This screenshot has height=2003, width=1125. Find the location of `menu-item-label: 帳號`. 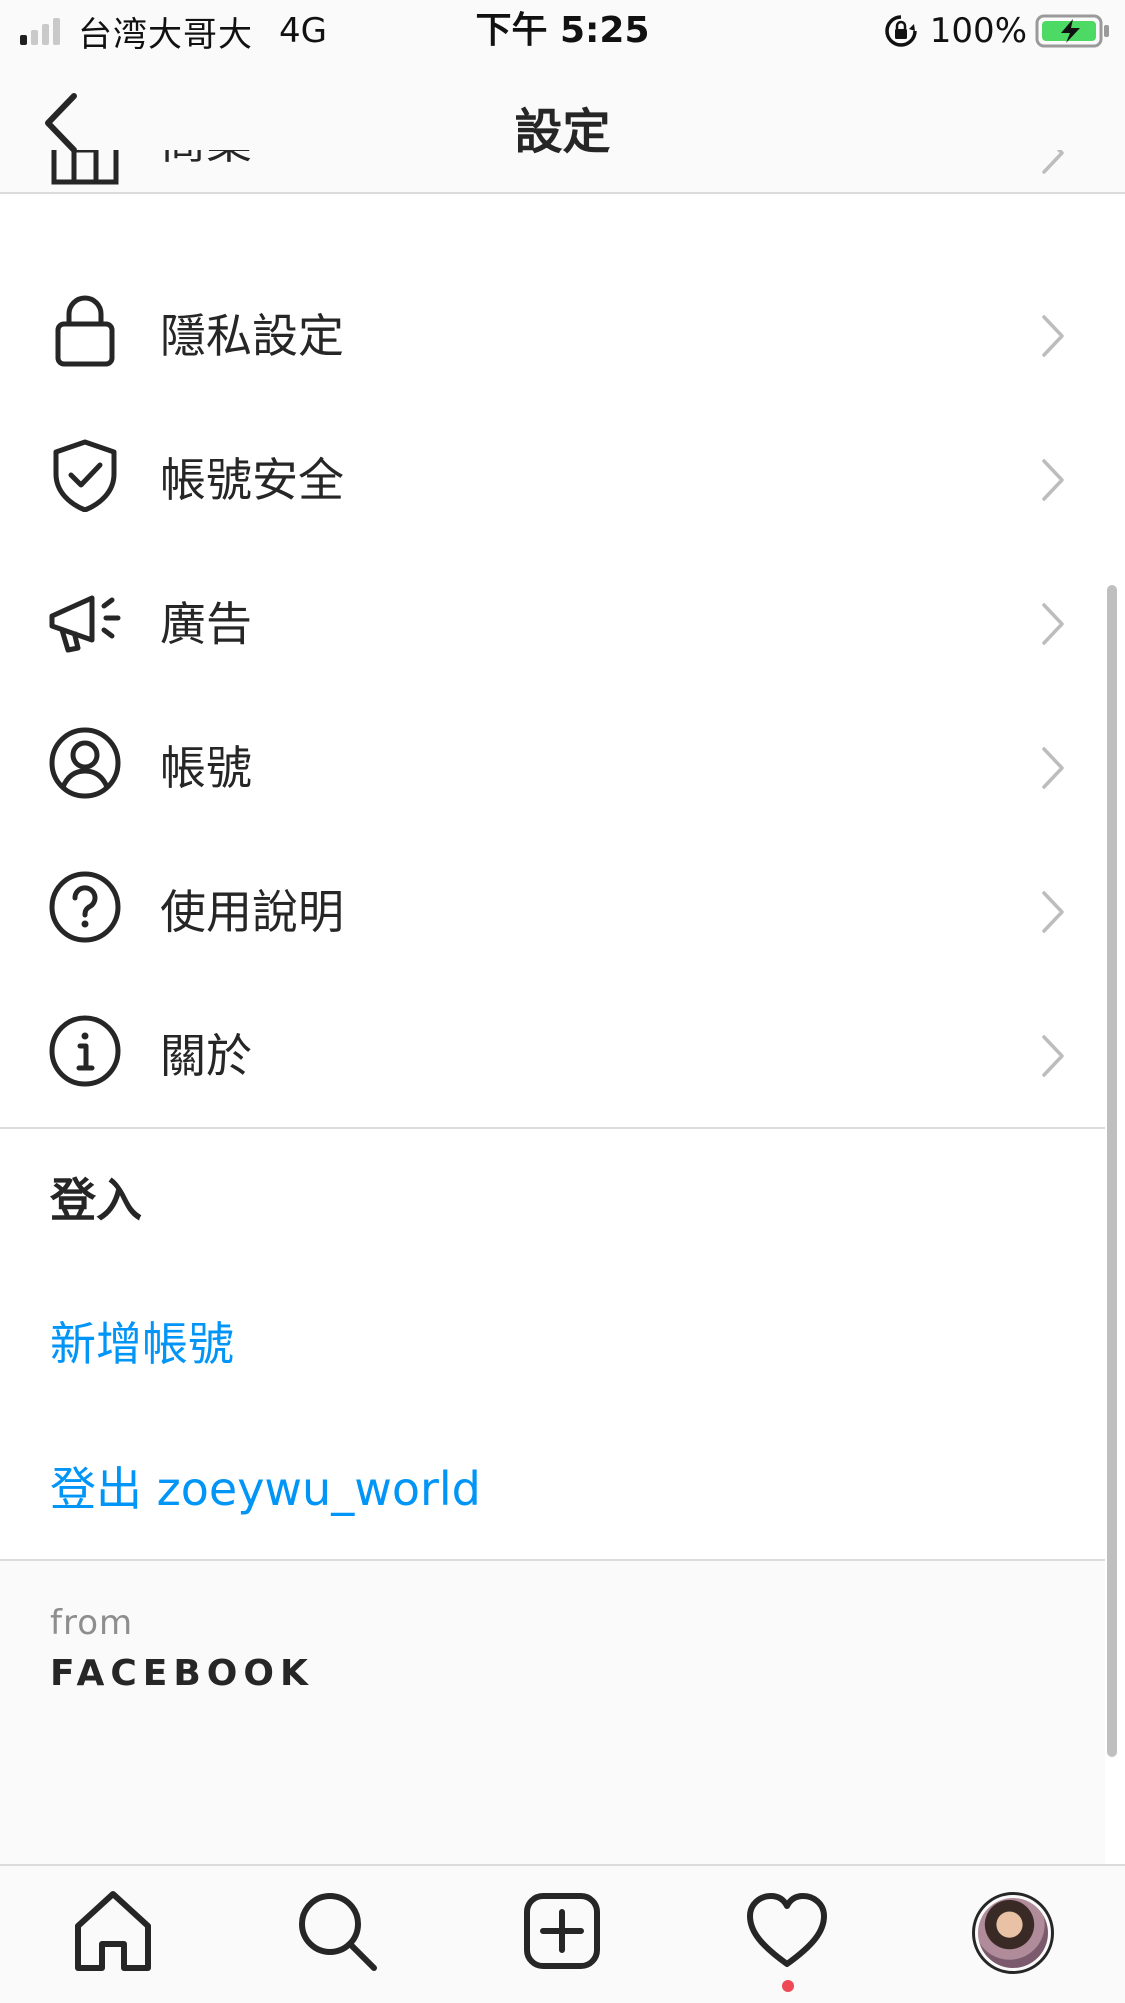

menu-item-label: 帳號 is located at coordinates (206, 768).